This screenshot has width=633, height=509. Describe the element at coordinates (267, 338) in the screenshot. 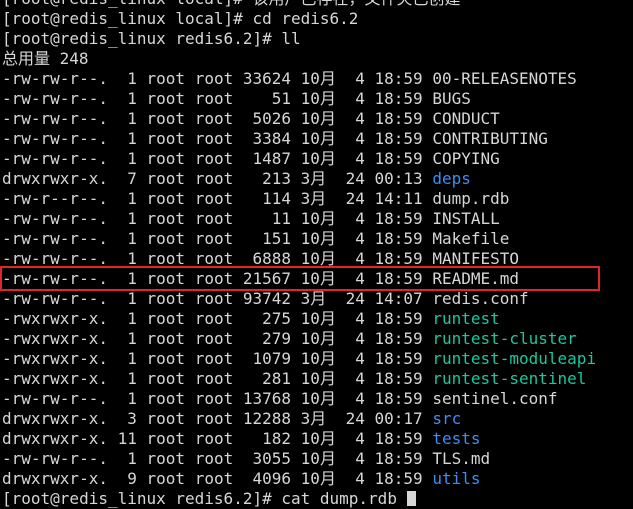

I see `file-size: 279` at that location.